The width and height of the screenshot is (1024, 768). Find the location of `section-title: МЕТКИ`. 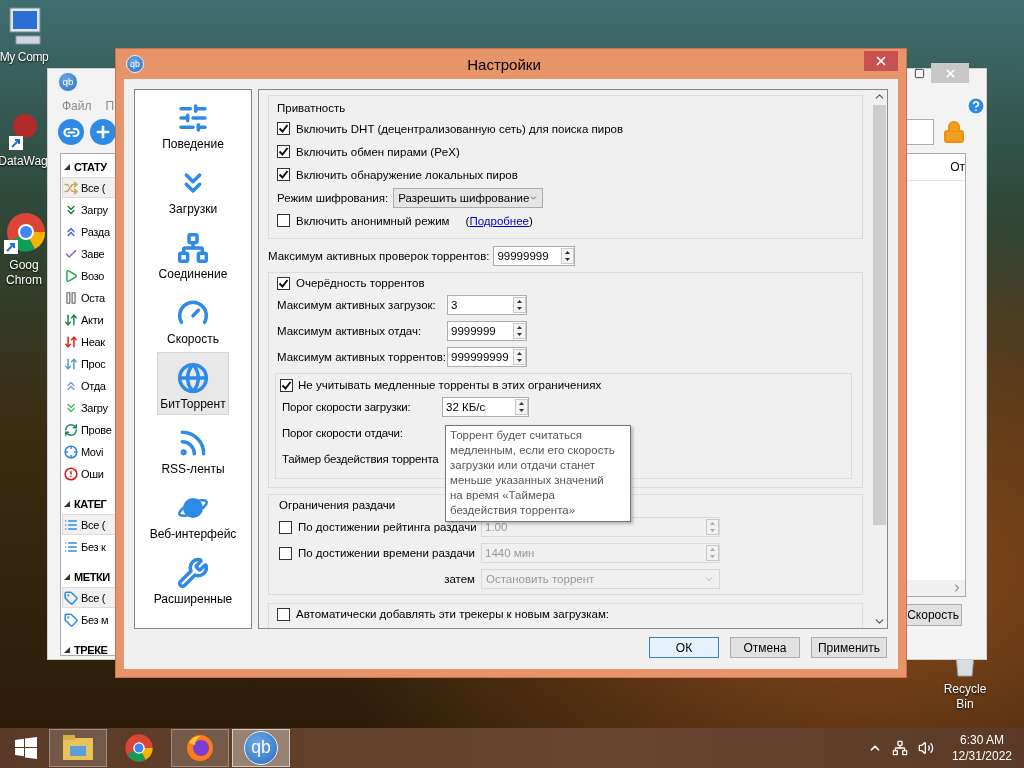

section-title: МЕТКИ is located at coordinates (92, 577).